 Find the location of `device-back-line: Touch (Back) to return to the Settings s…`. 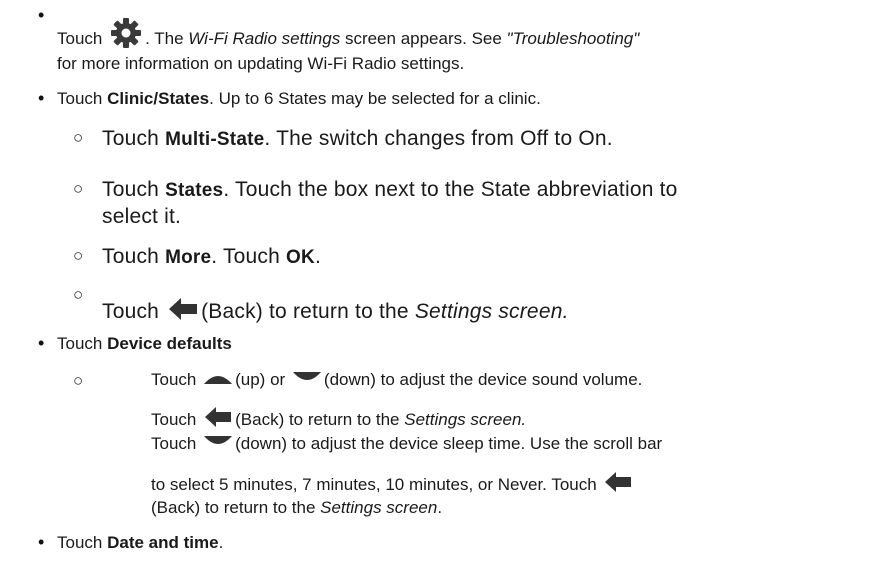

device-back-line: Touch (Back) to return to the Settings s… is located at coordinates (338, 418).